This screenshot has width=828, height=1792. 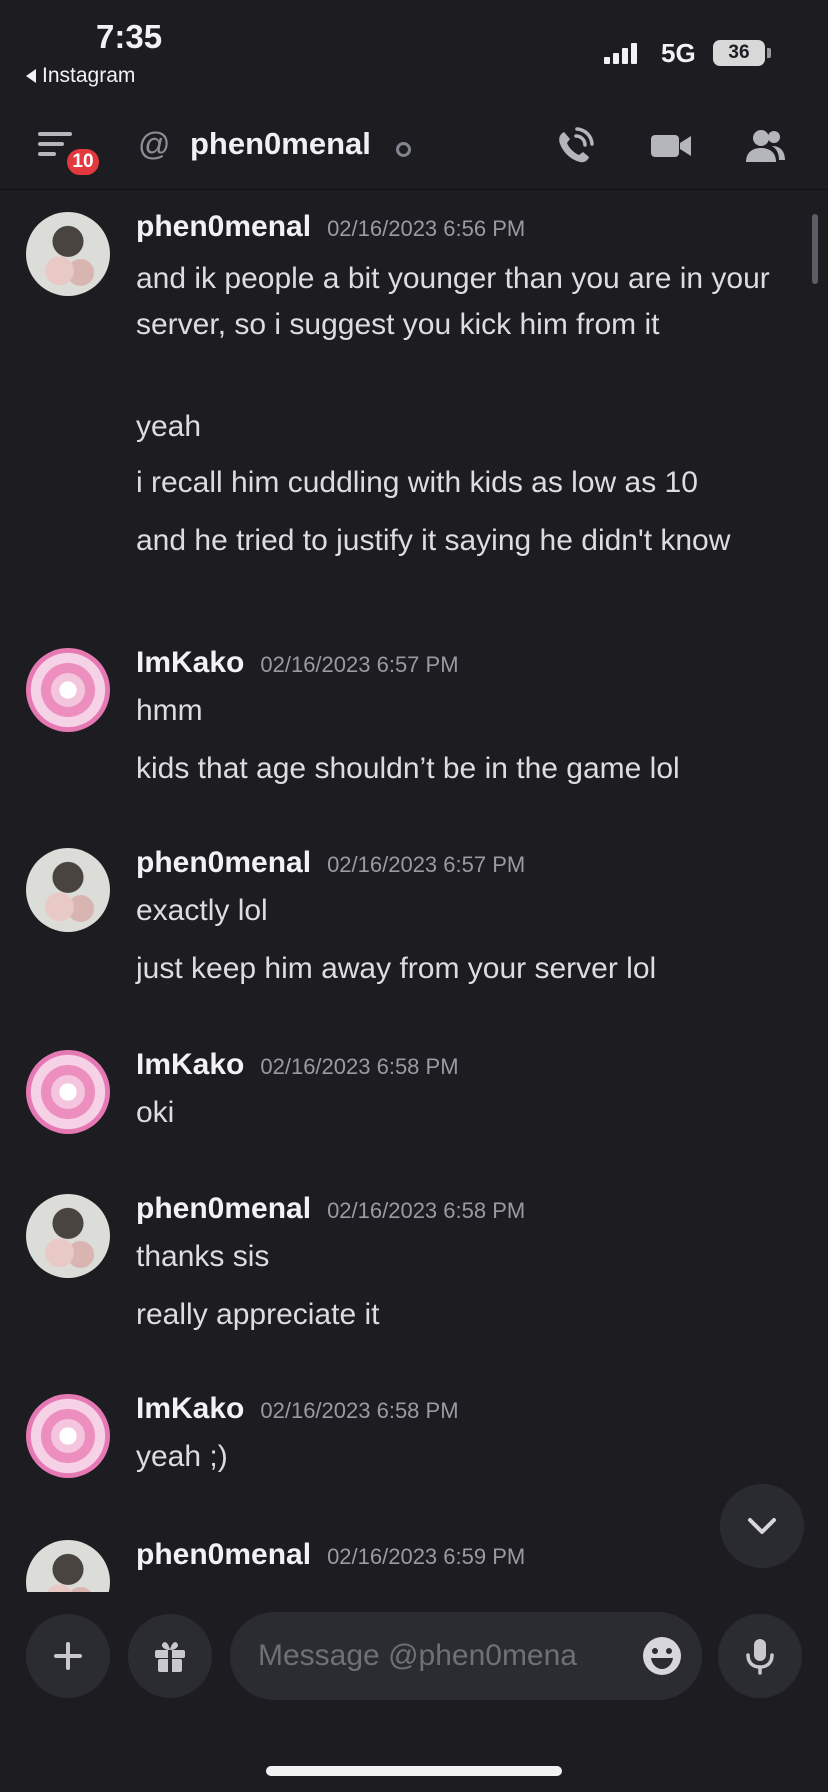 What do you see at coordinates (815, 249) in the screenshot?
I see `scrollbar` at bounding box center [815, 249].